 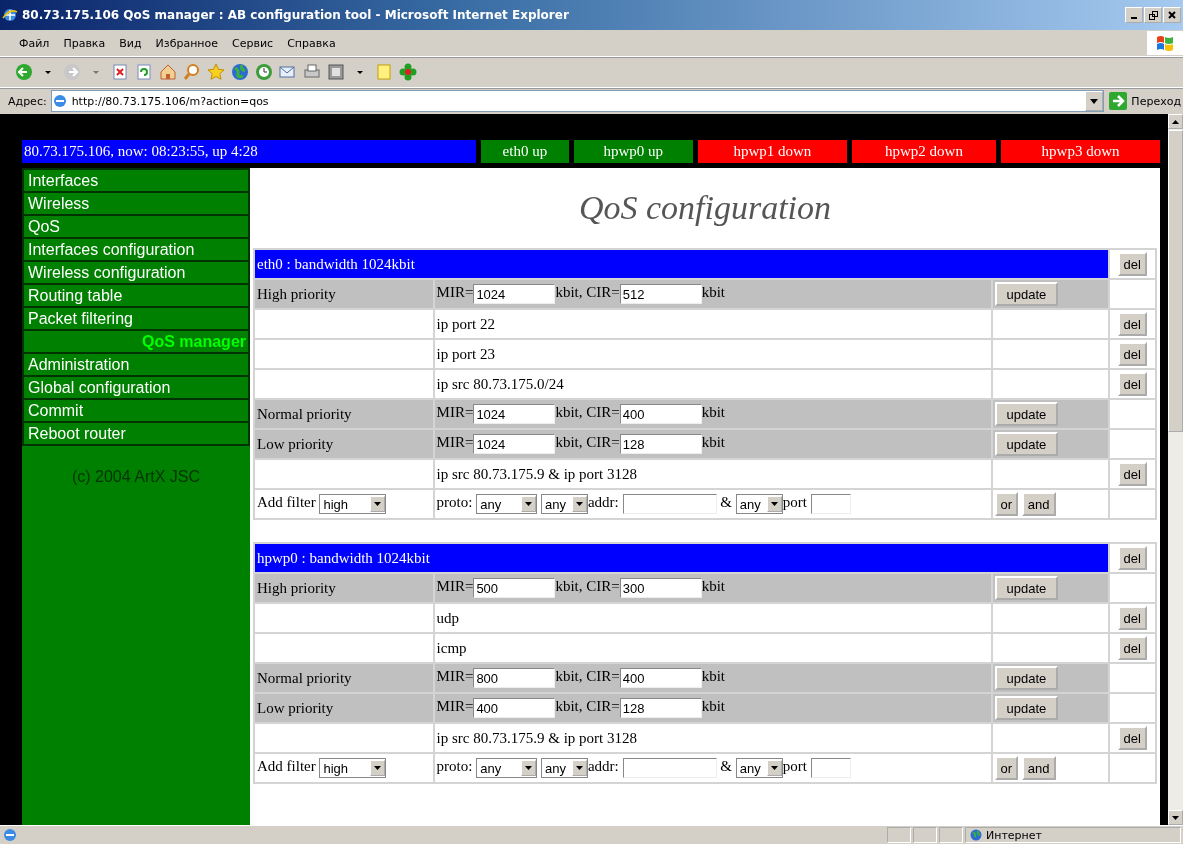 I want to click on sidebar-item: Interfaces, so click(x=136, y=180).